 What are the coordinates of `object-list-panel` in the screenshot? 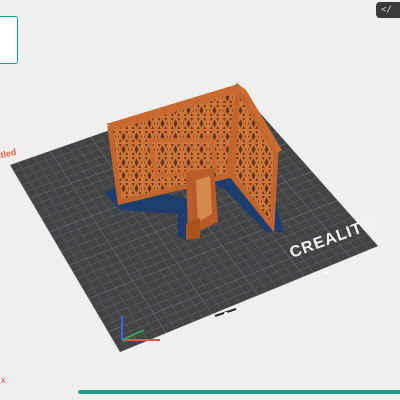 It's located at (9, 40).